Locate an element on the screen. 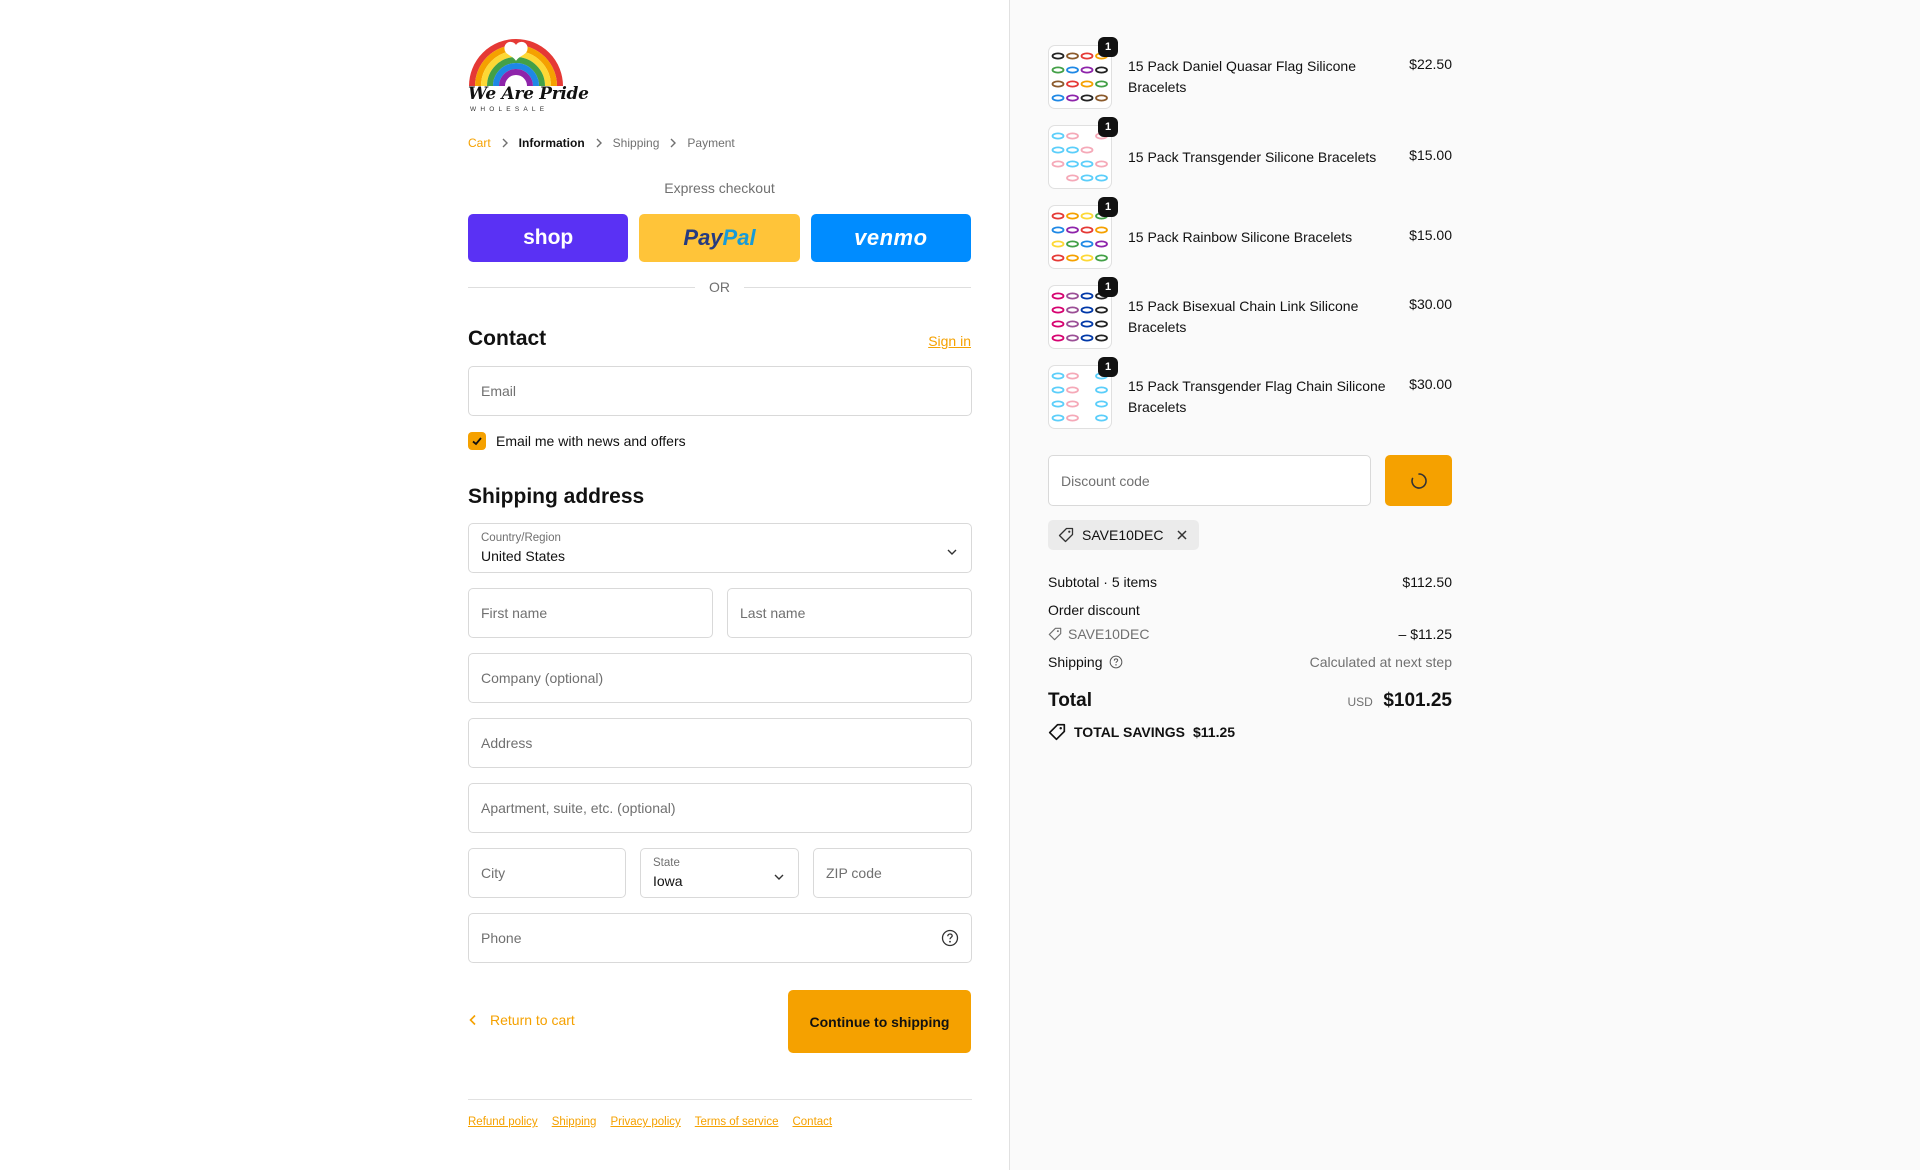  checkmark-icon is located at coordinates (477, 441).